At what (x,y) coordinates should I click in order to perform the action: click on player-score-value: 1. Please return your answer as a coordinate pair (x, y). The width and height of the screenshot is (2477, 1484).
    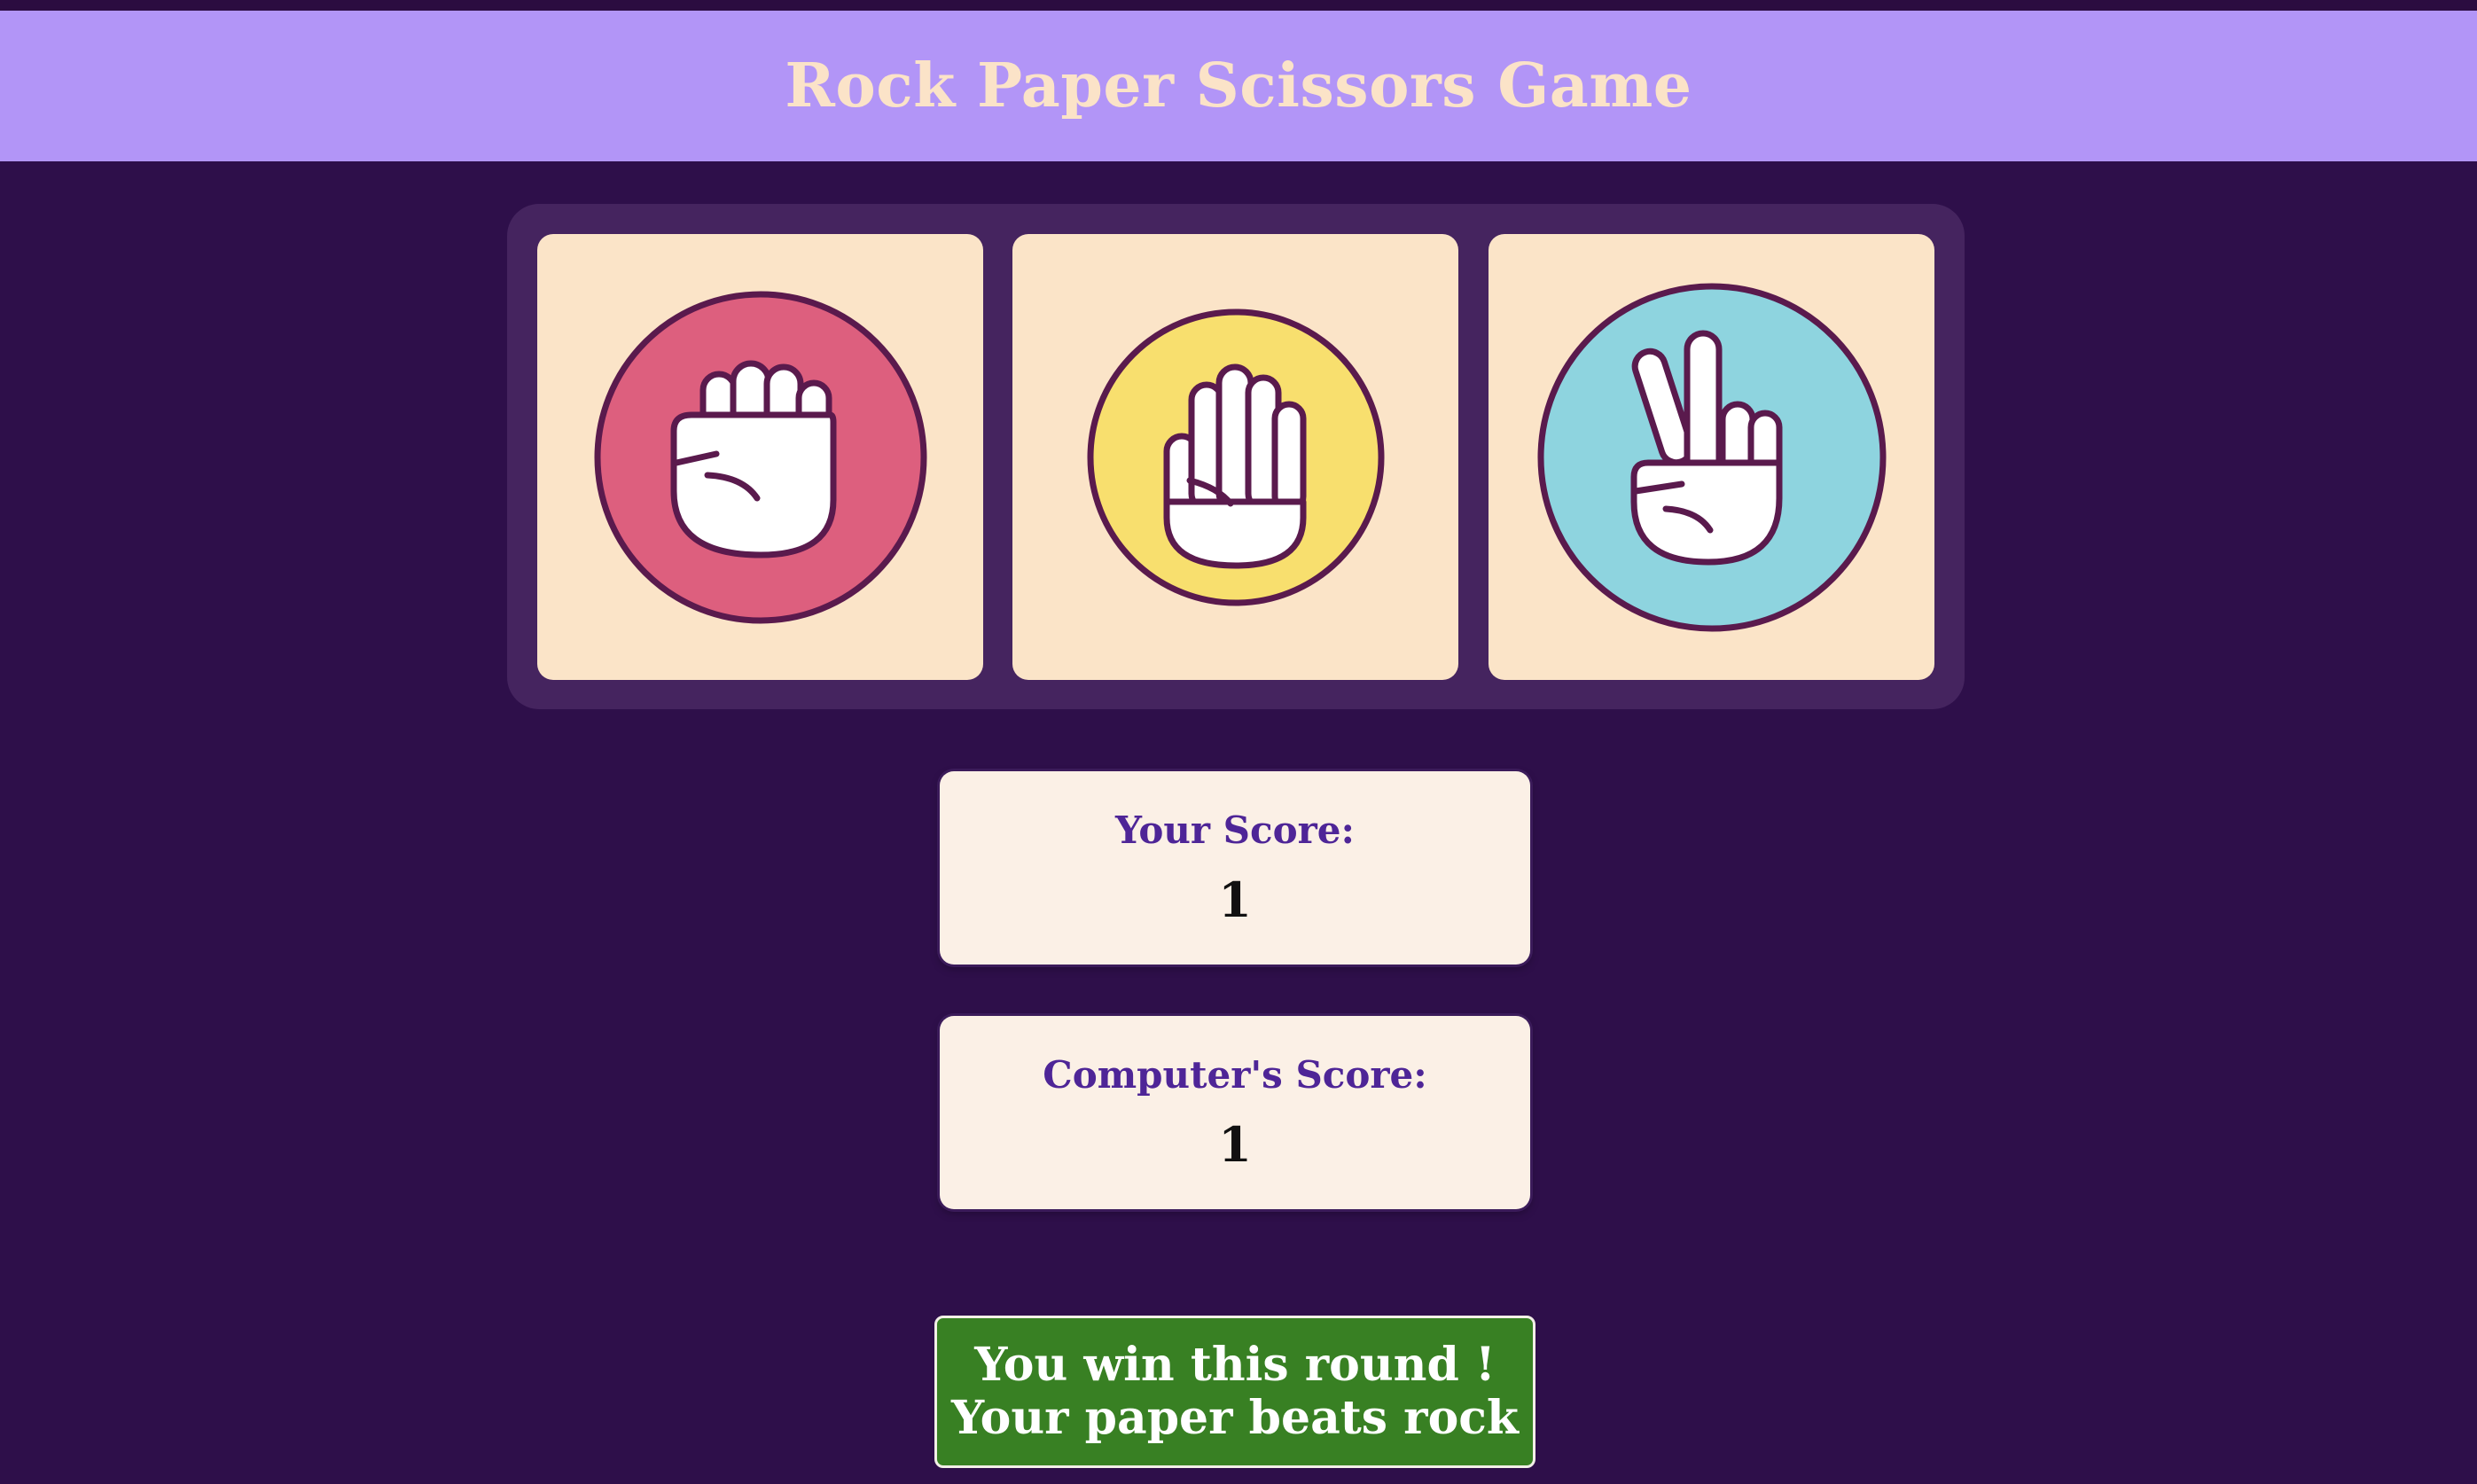
    Looking at the image, I should click on (1235, 899).